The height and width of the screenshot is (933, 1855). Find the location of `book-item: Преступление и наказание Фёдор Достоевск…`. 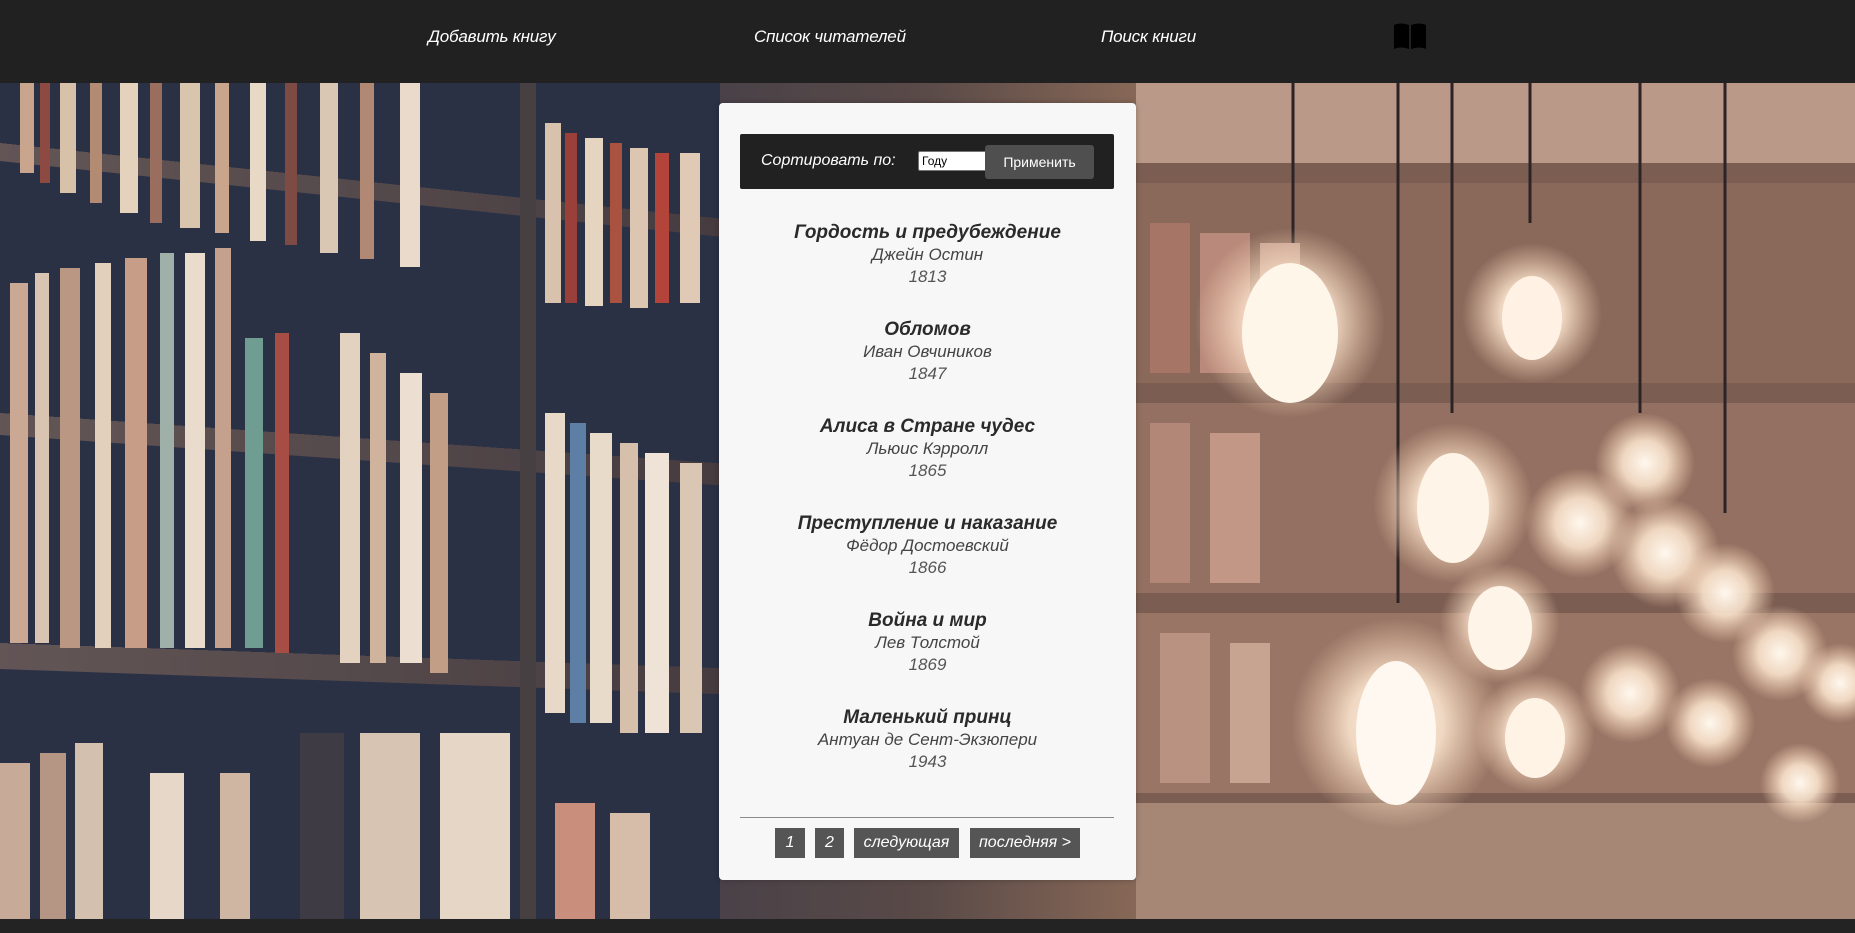

book-item: Преступление и наказание Фёдор Достоевск… is located at coordinates (927, 545).